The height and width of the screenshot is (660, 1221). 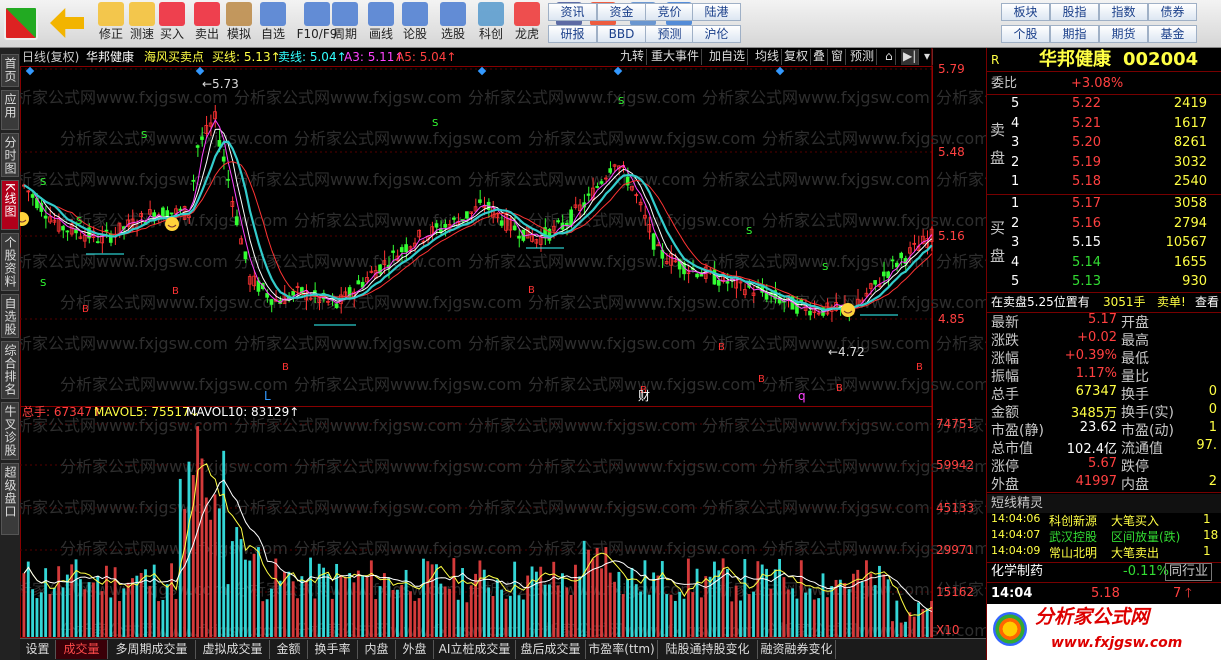 I want to click on back-button, so click(x=67, y=23).